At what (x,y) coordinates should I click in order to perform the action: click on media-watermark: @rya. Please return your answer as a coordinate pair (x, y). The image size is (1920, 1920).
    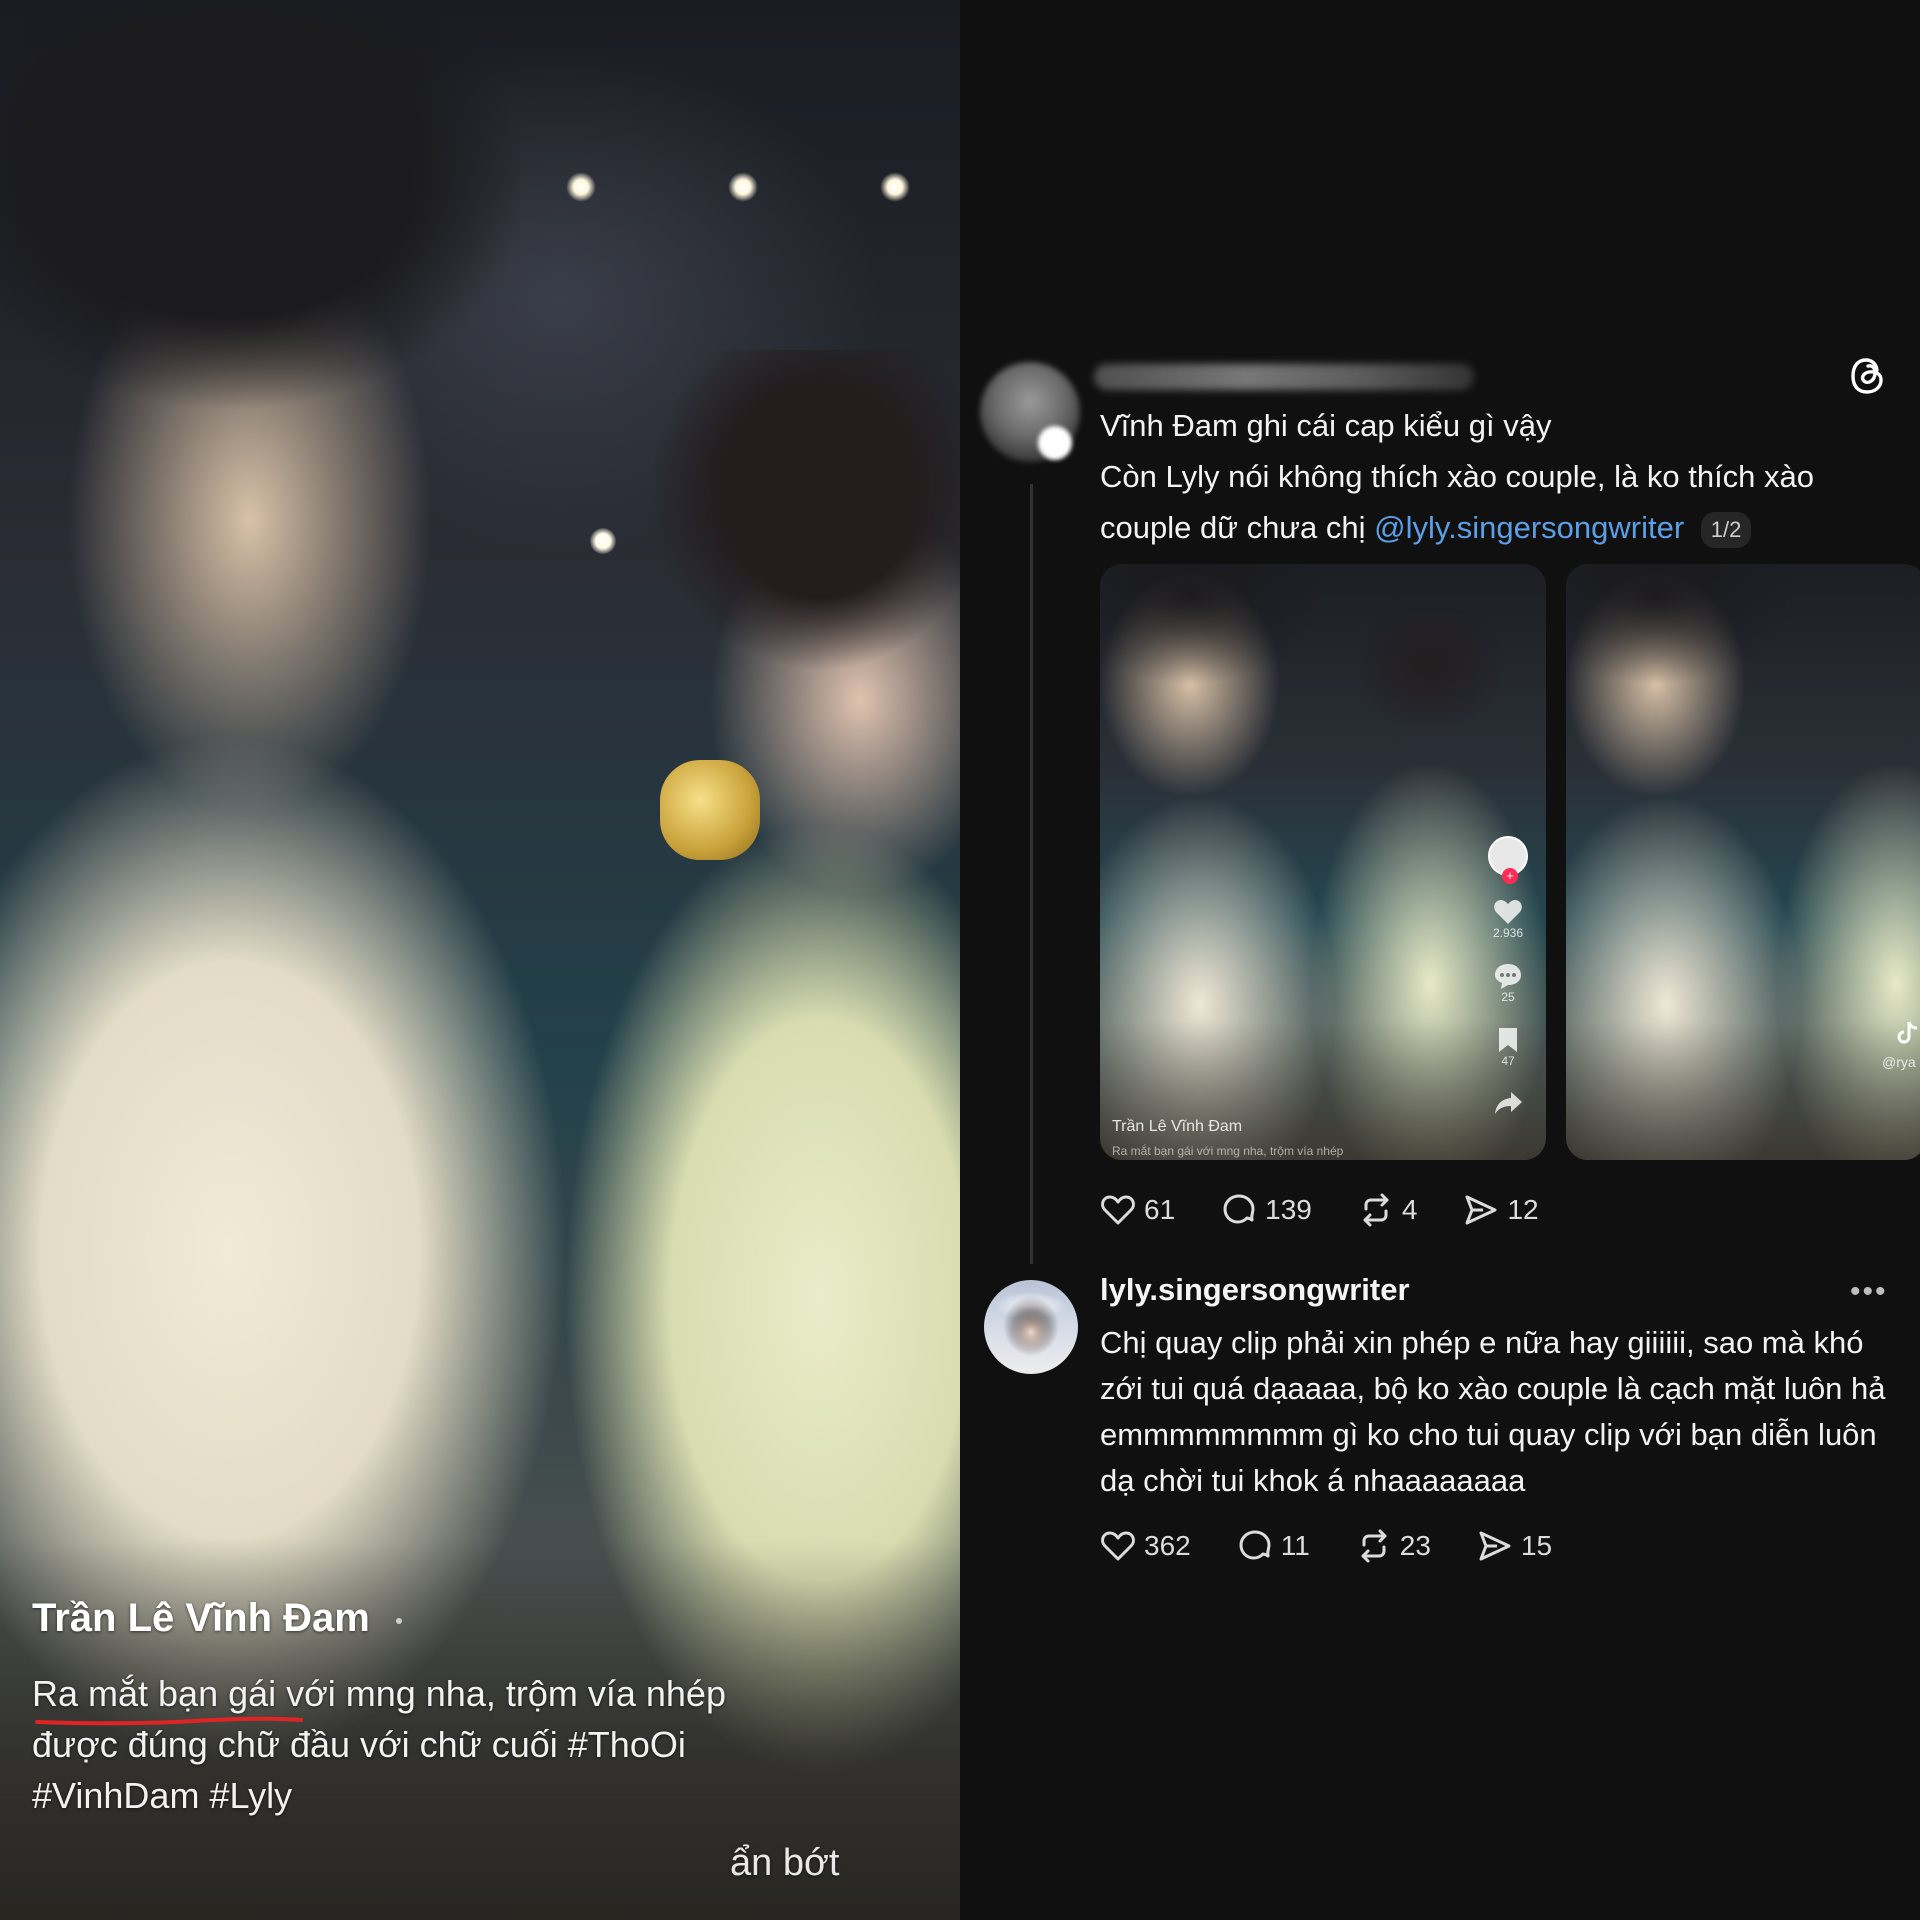
    Looking at the image, I should click on (1899, 1062).